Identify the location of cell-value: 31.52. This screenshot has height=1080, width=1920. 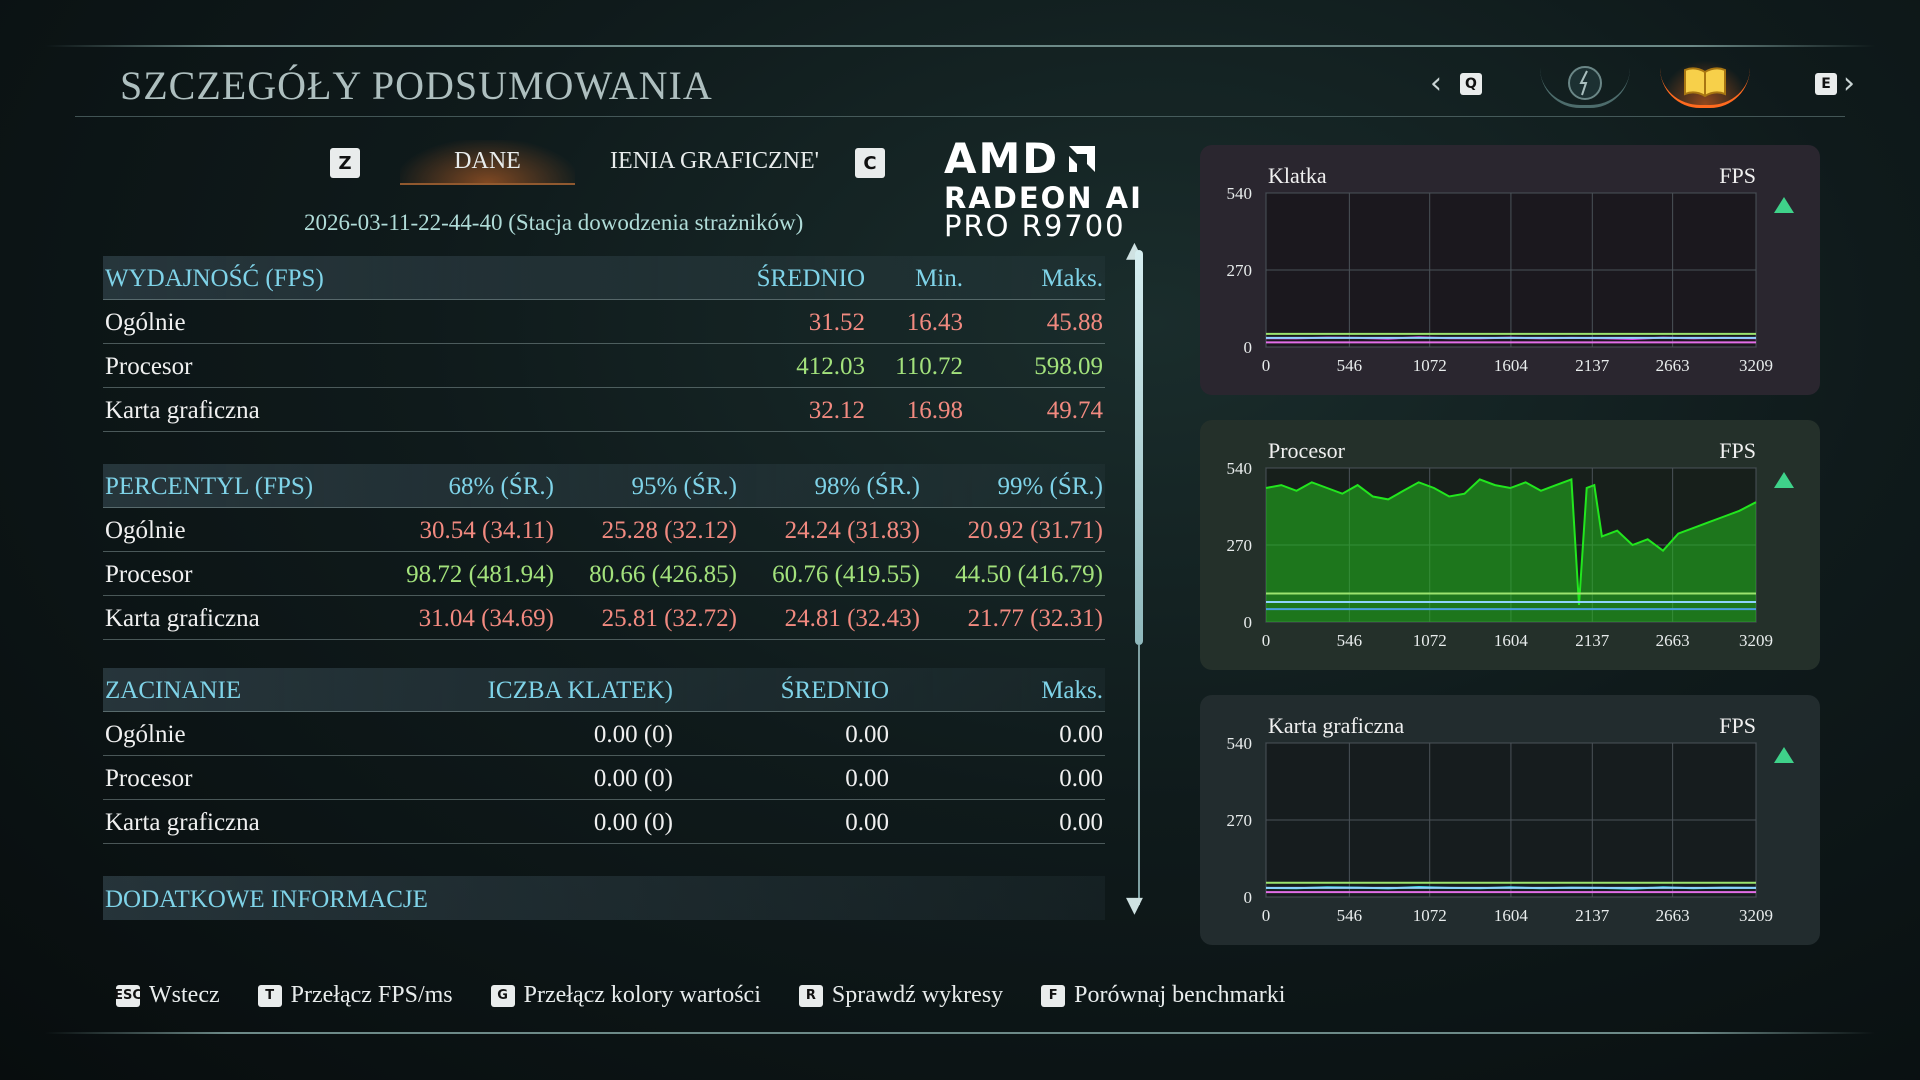
(836, 322).